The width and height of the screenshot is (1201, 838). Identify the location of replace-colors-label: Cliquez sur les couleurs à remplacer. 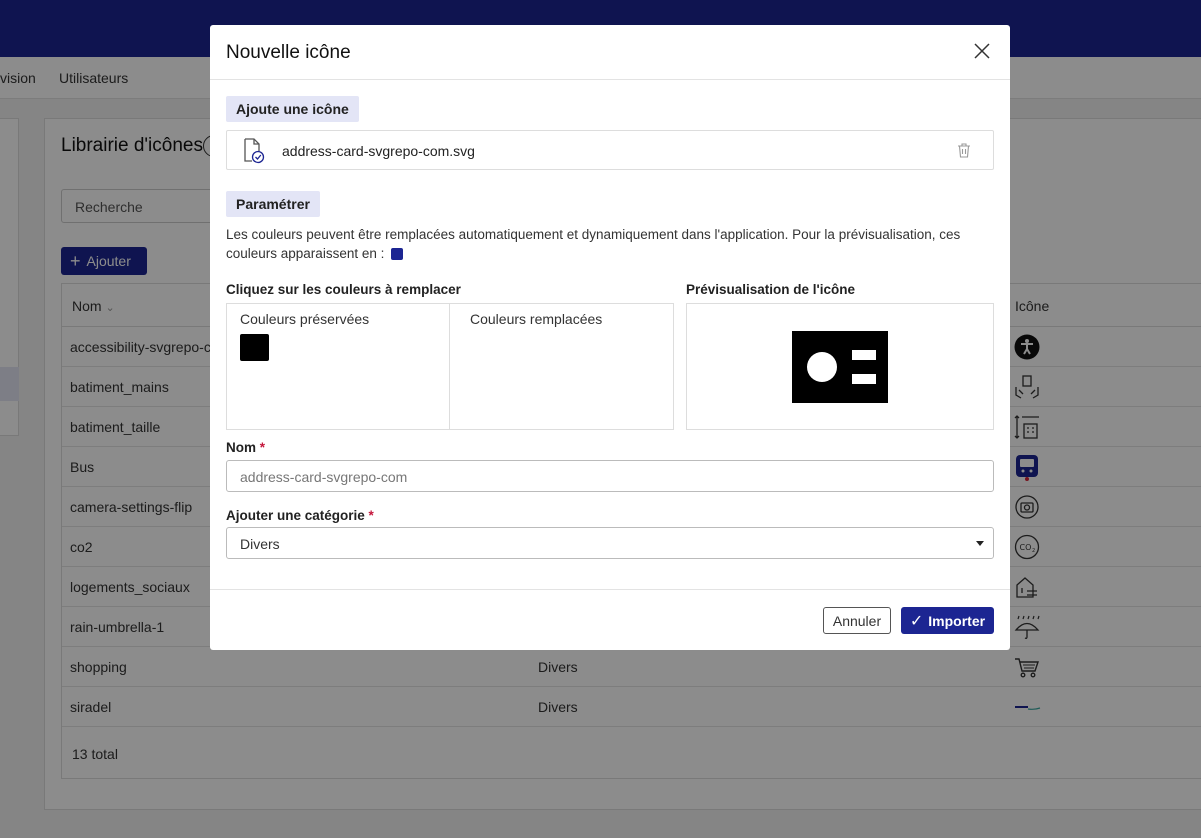
(343, 289).